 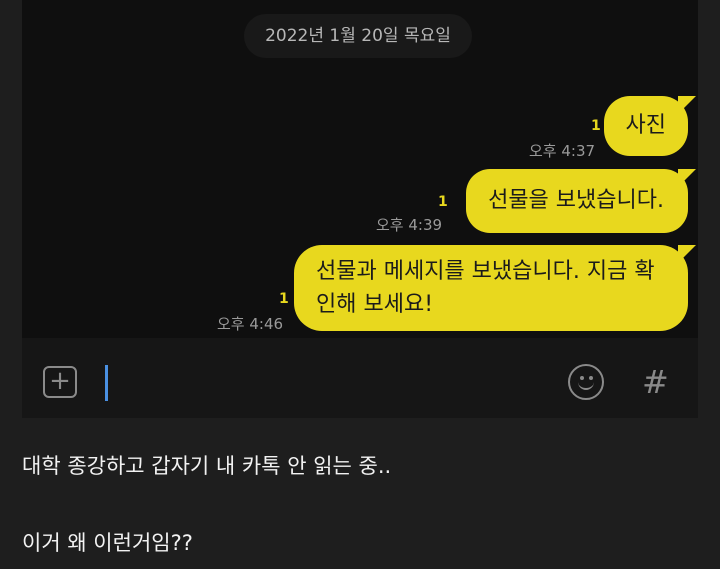 I want to click on message-bubble-photo: 사진, so click(x=650, y=126).